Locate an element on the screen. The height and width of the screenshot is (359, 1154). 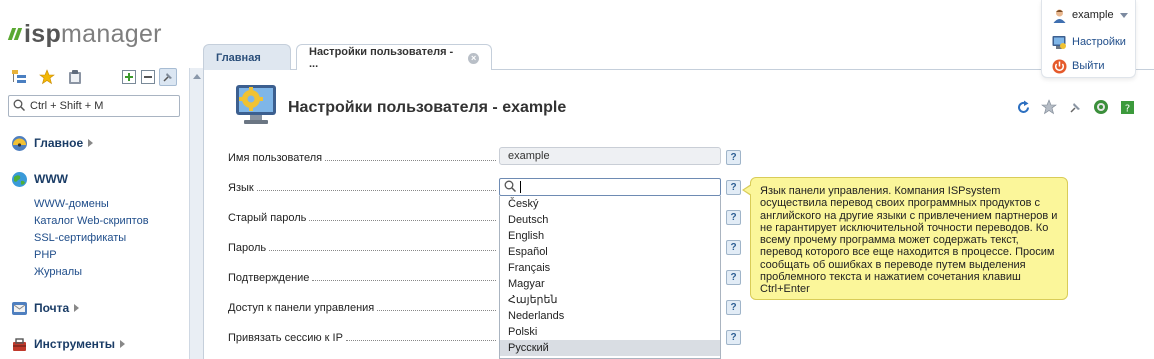
pin-sidebar-icon is located at coordinates (168, 77).